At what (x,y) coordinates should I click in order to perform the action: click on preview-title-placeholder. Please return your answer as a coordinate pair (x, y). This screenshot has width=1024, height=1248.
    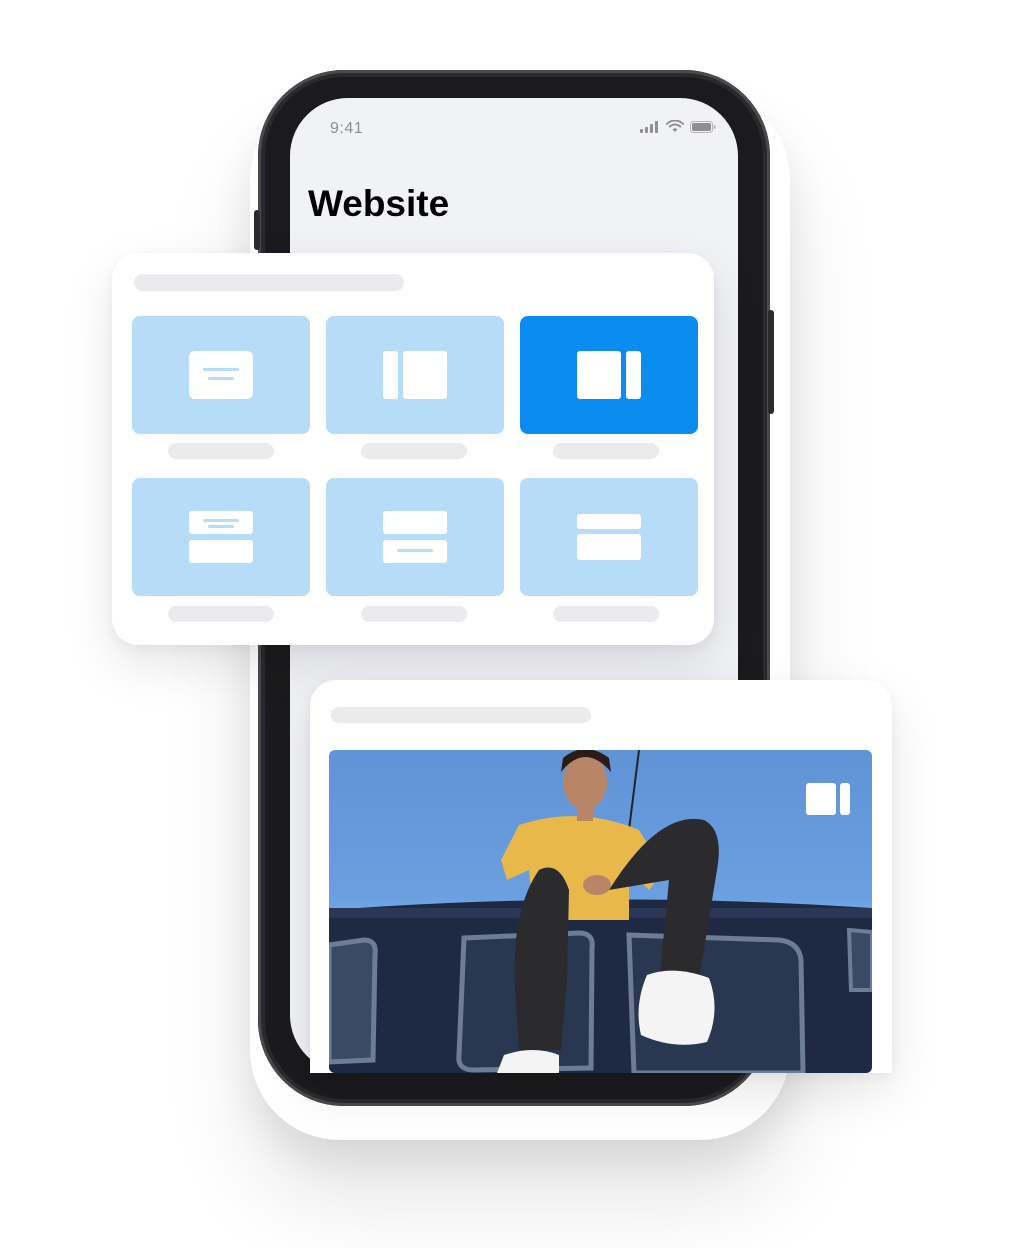
    Looking at the image, I should click on (461, 715).